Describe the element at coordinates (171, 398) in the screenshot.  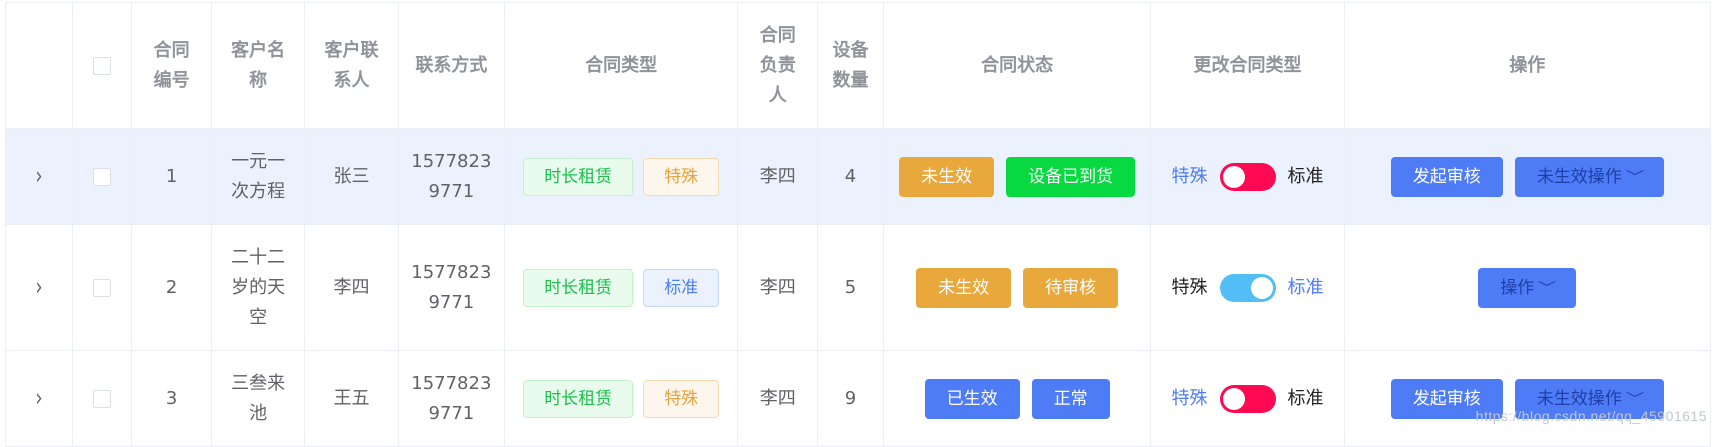
I see `contract-no-cell: 3` at that location.